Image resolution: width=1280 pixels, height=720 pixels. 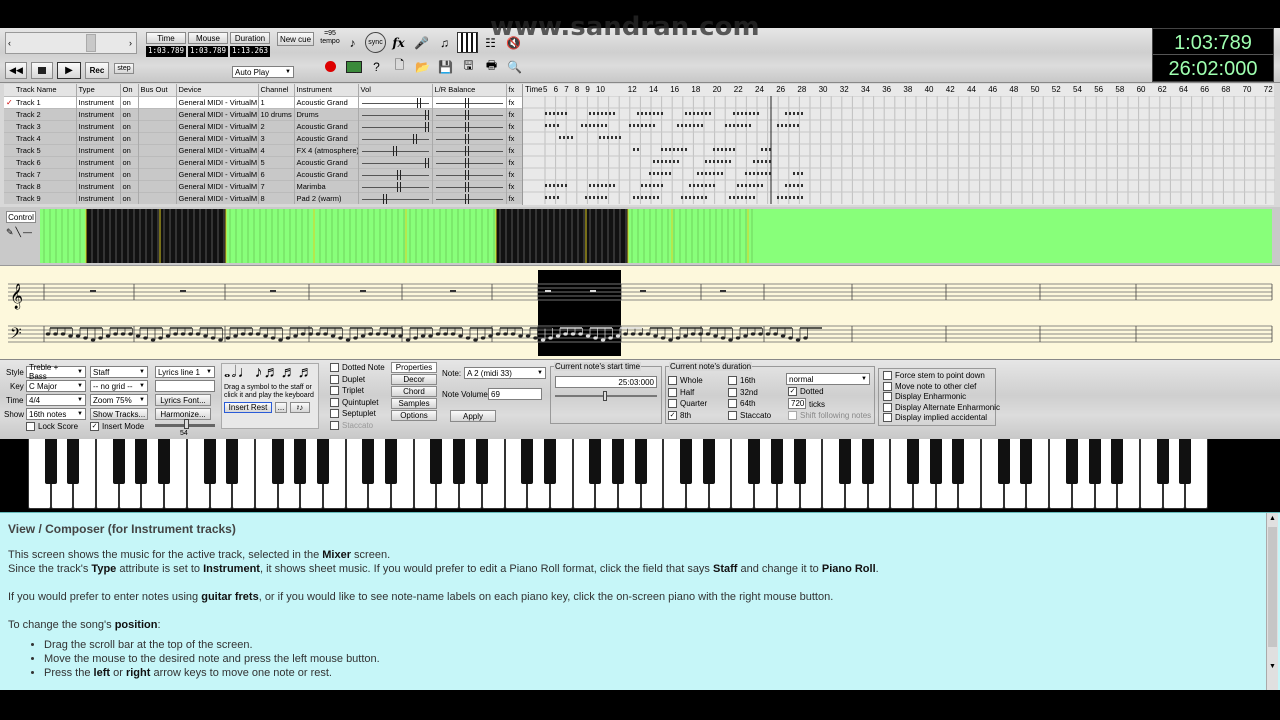 I want to click on track-channel: 8, so click(x=276, y=198).